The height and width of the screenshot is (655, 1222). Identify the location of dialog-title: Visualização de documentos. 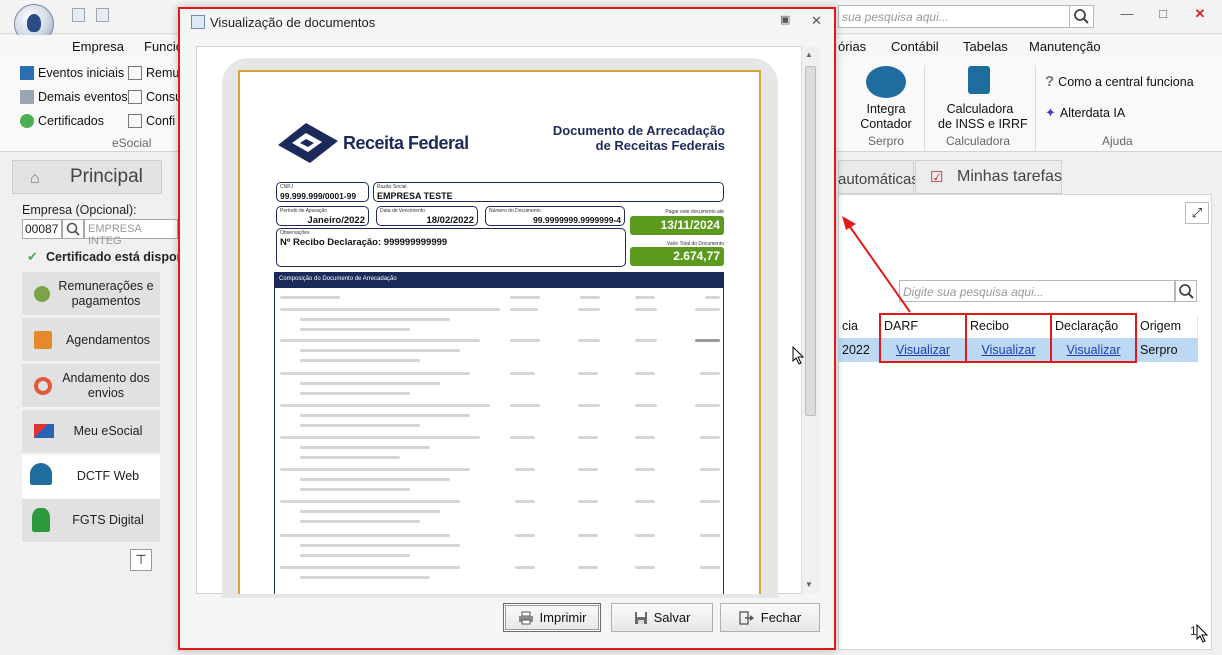
(293, 22).